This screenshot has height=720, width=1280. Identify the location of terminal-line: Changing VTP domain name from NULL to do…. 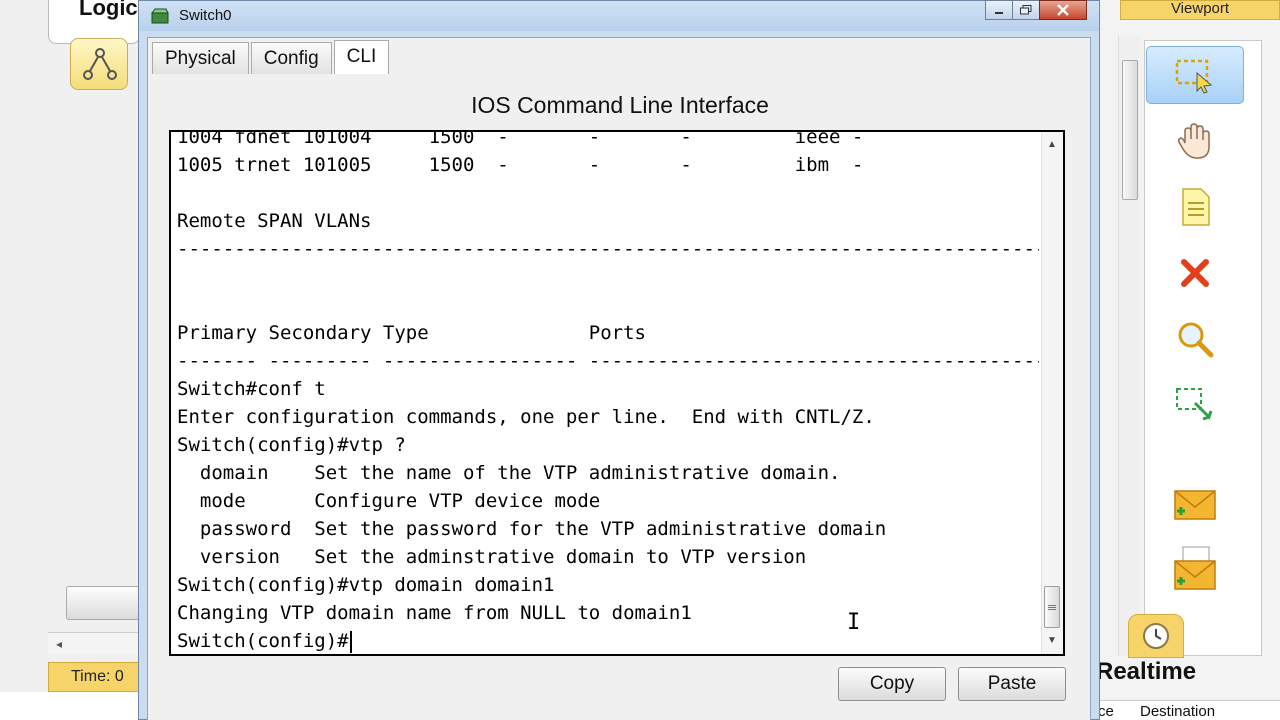
(434, 613).